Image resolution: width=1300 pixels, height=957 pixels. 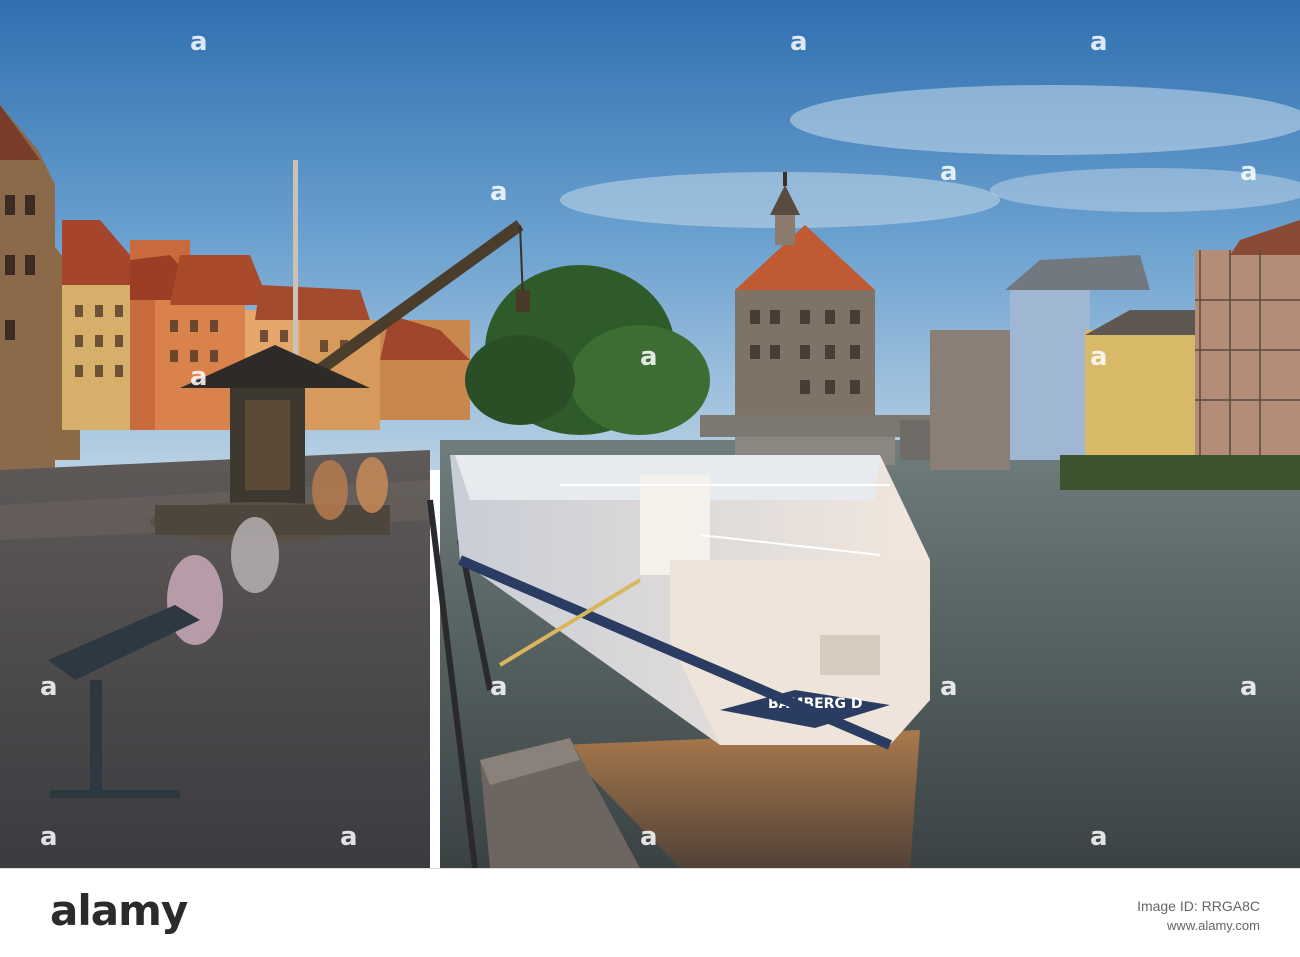 I want to click on footer-divider, so click(x=650, y=868).